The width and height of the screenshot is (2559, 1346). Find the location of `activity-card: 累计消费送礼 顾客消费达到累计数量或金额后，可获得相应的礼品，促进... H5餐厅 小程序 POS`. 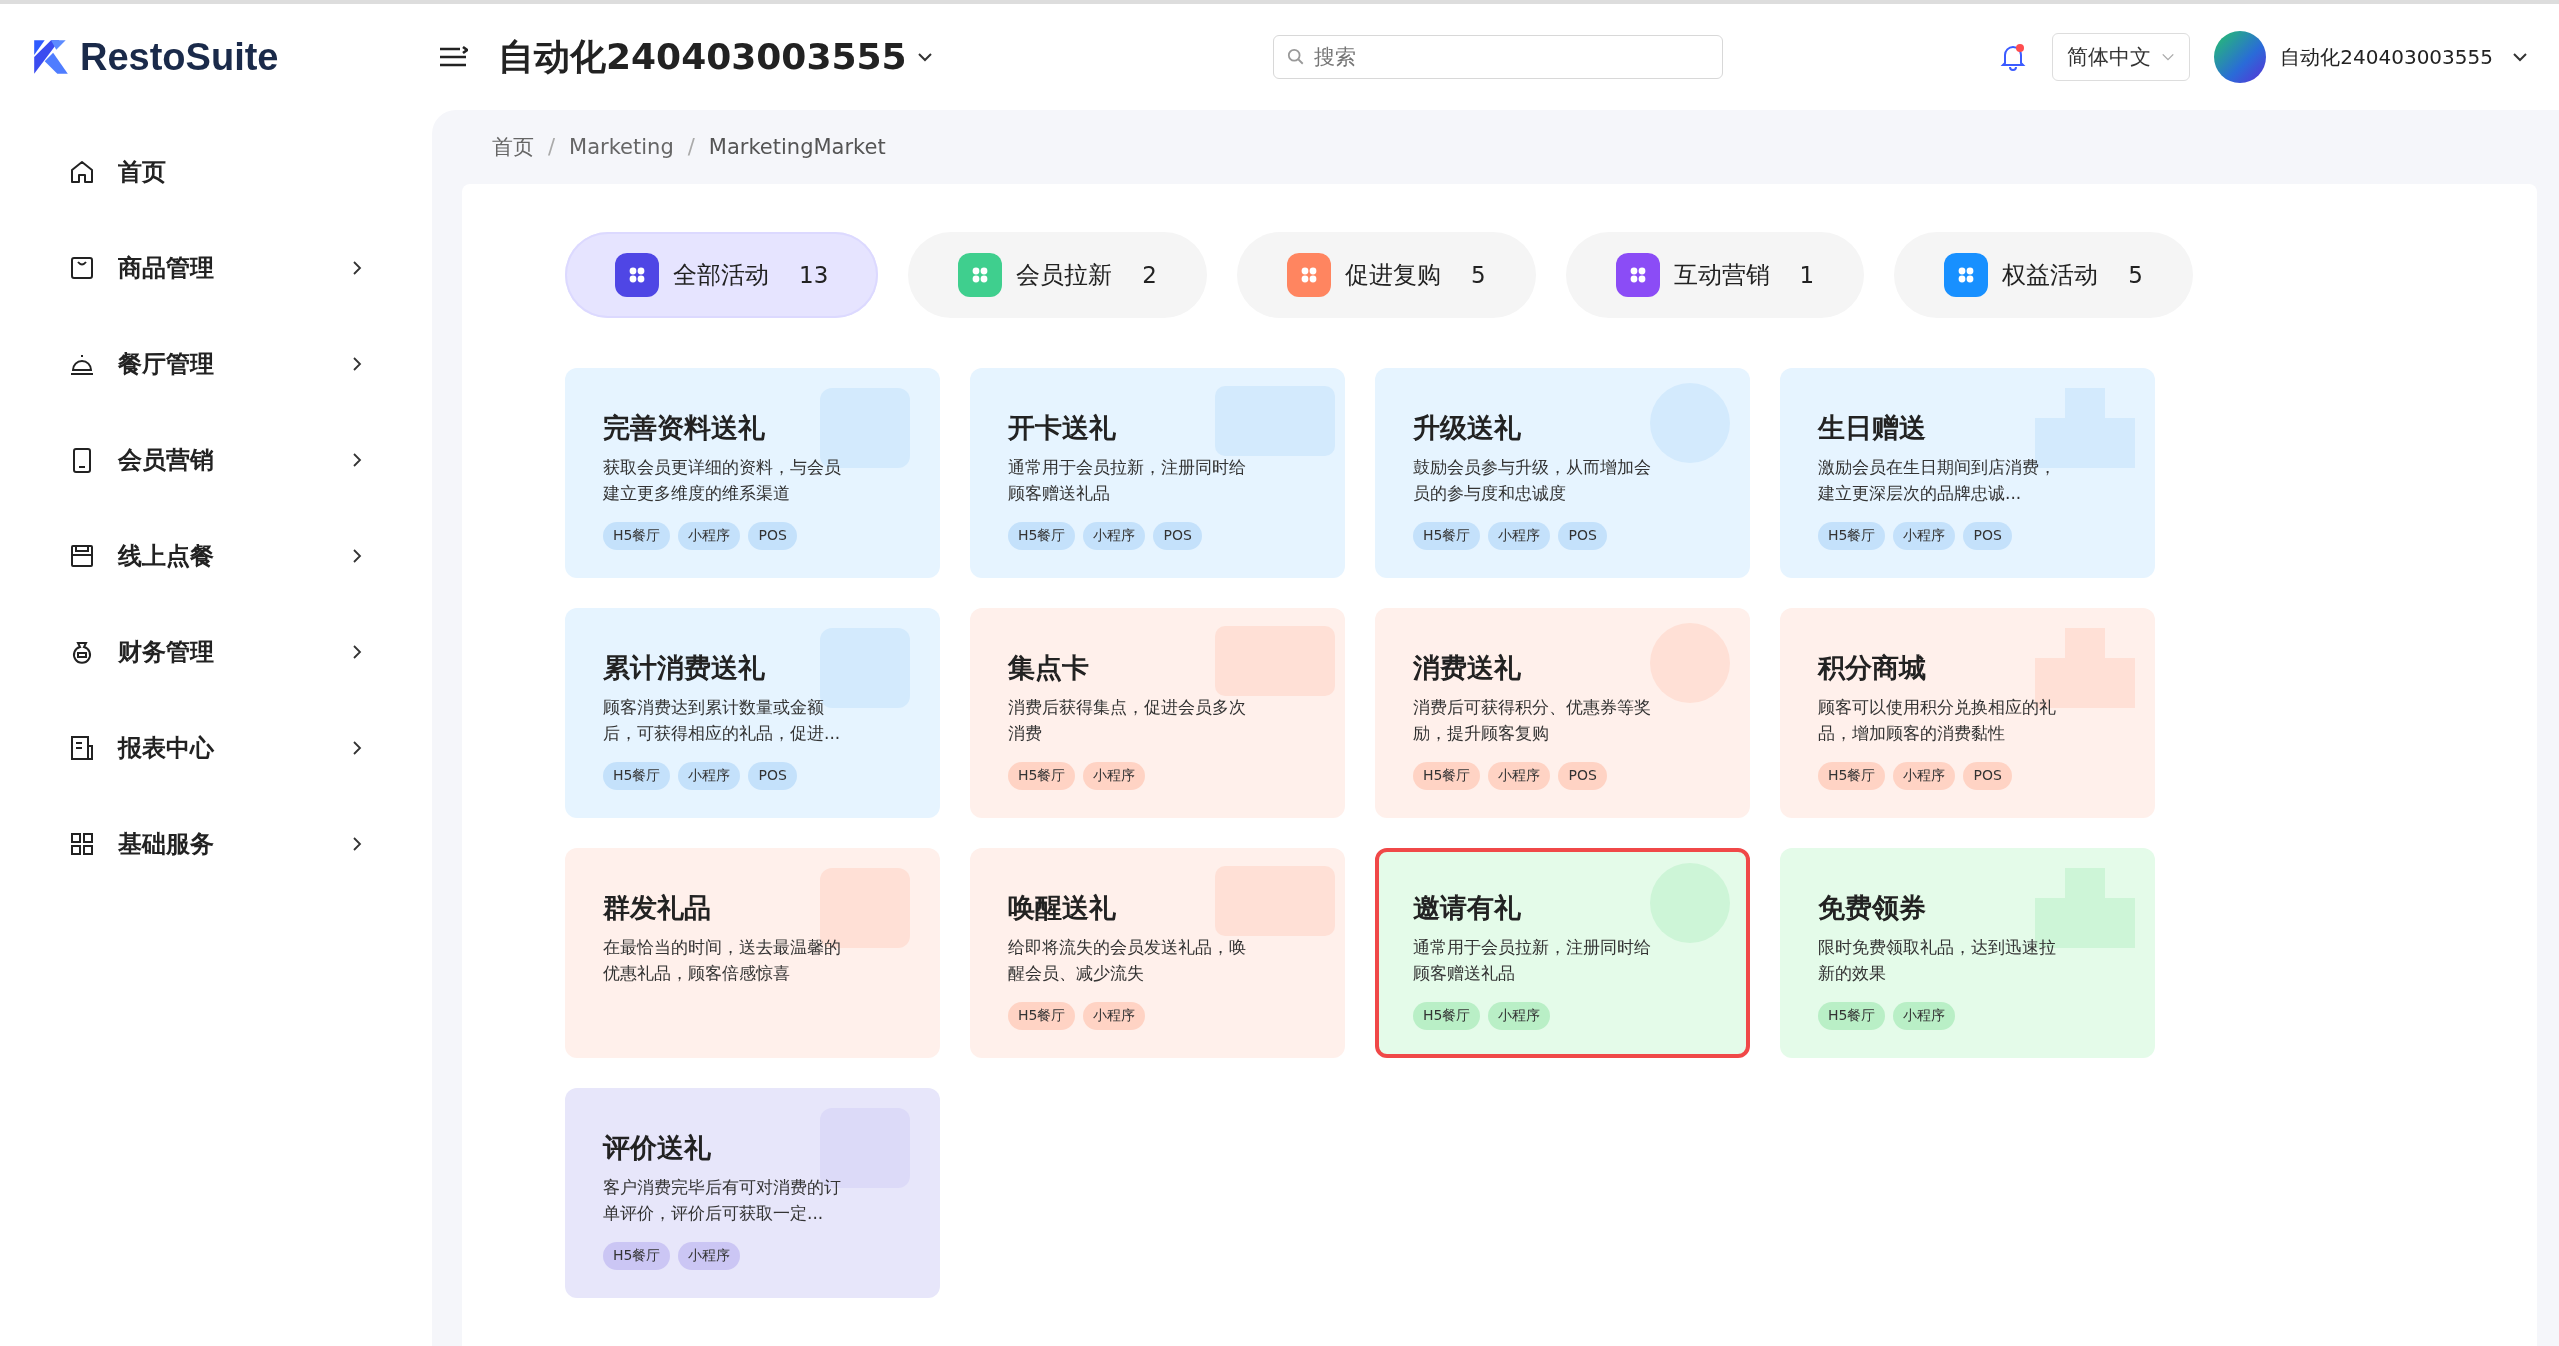

activity-card: 累计消费送礼 顾客消费达到累计数量或金额后，可获得相应的礼品，促进... H5餐厅 小程序 POS is located at coordinates (752, 713).